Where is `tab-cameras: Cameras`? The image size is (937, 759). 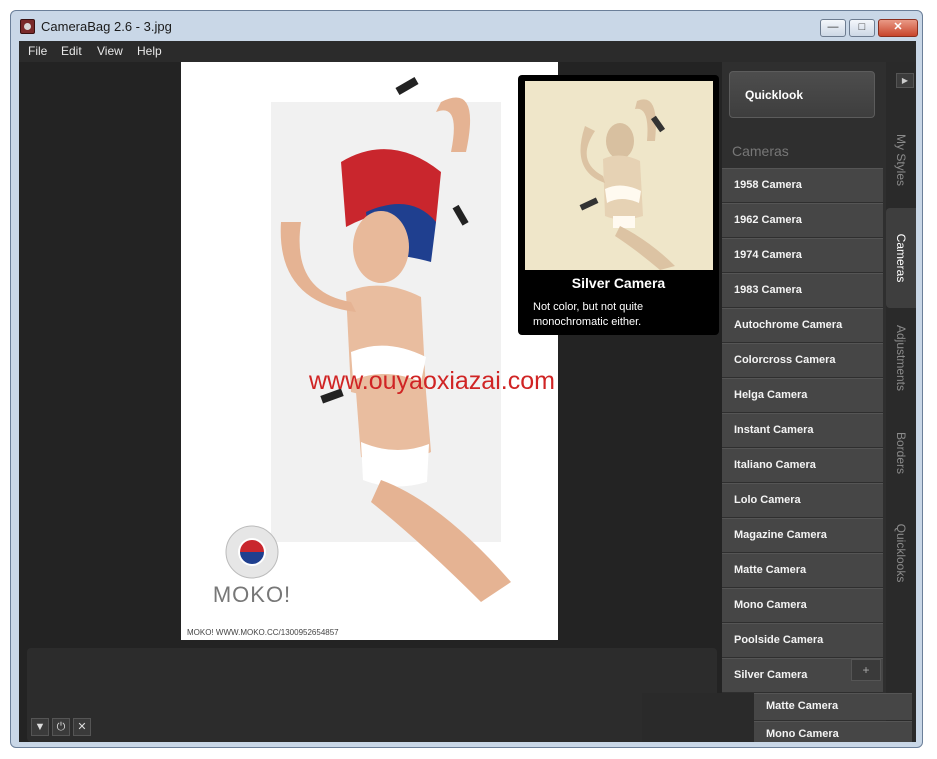 tab-cameras: Cameras is located at coordinates (901, 258).